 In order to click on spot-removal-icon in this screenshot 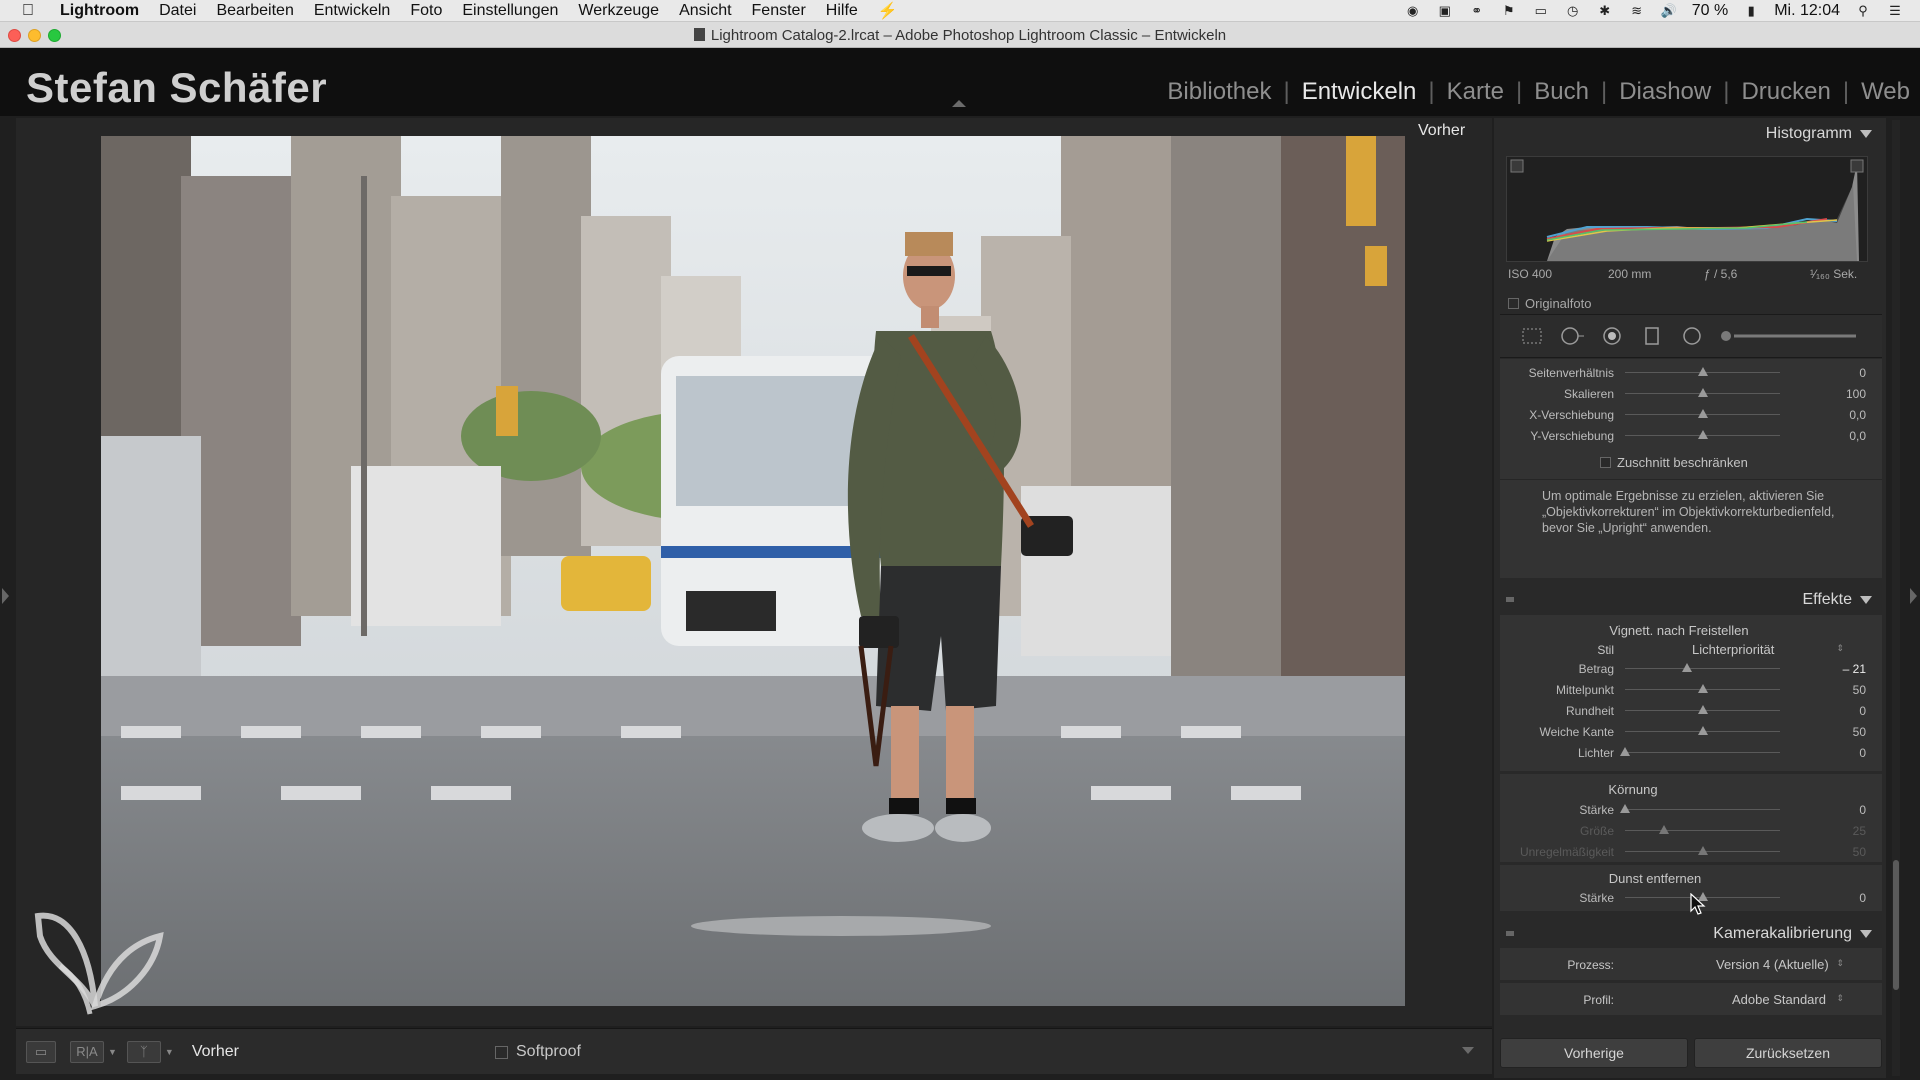, I will do `click(1572, 336)`.